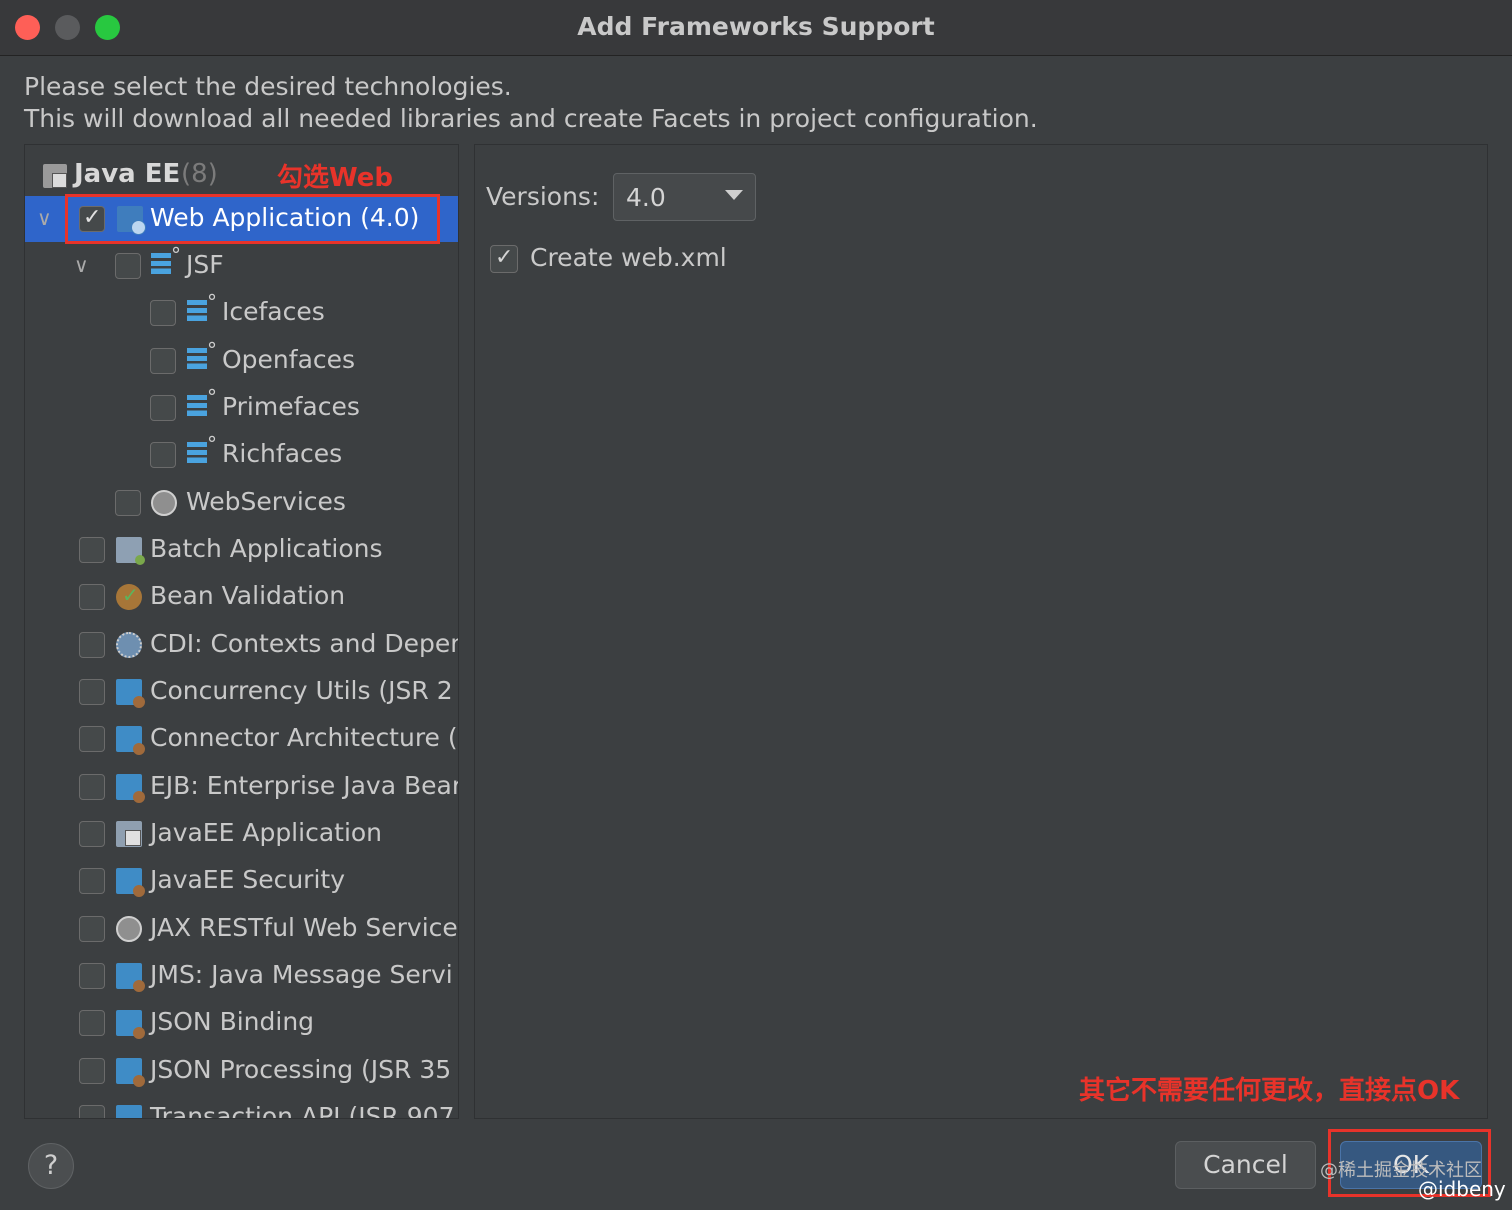 This screenshot has width=1512, height=1210. Describe the element at coordinates (163, 313) in the screenshot. I see `checkbox-icefaces` at that location.